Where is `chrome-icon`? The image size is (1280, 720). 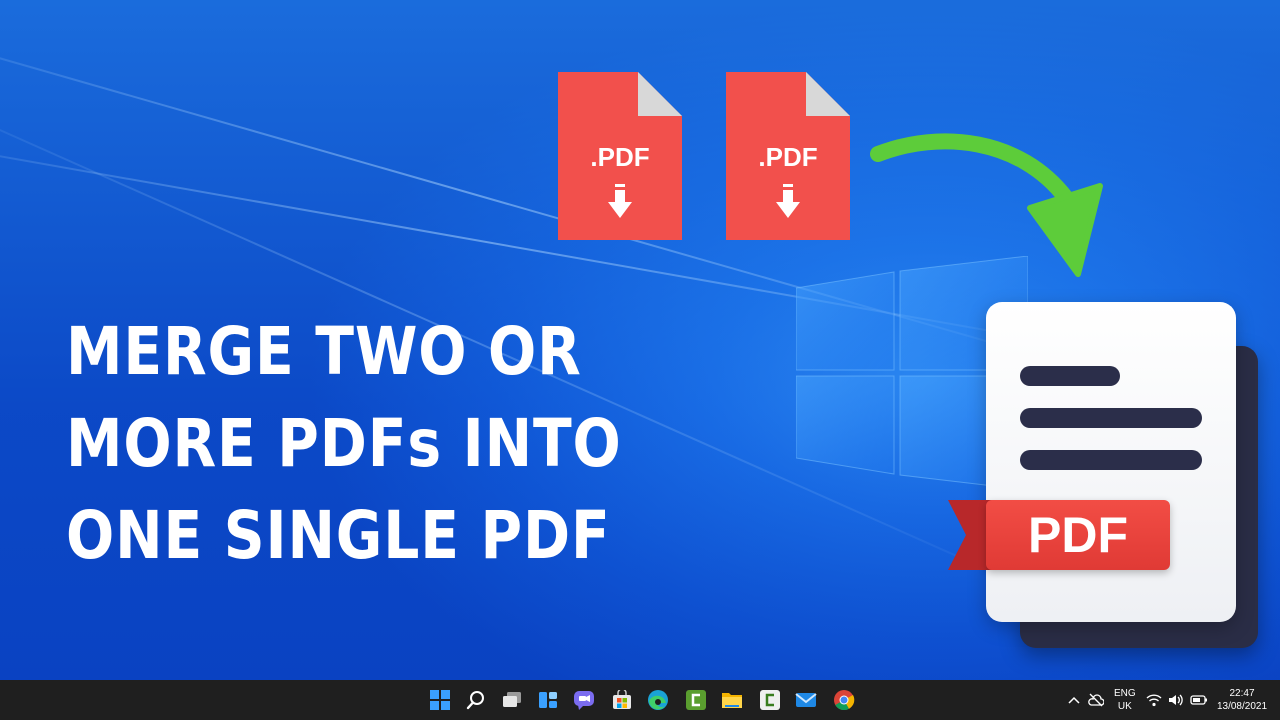 chrome-icon is located at coordinates (844, 700).